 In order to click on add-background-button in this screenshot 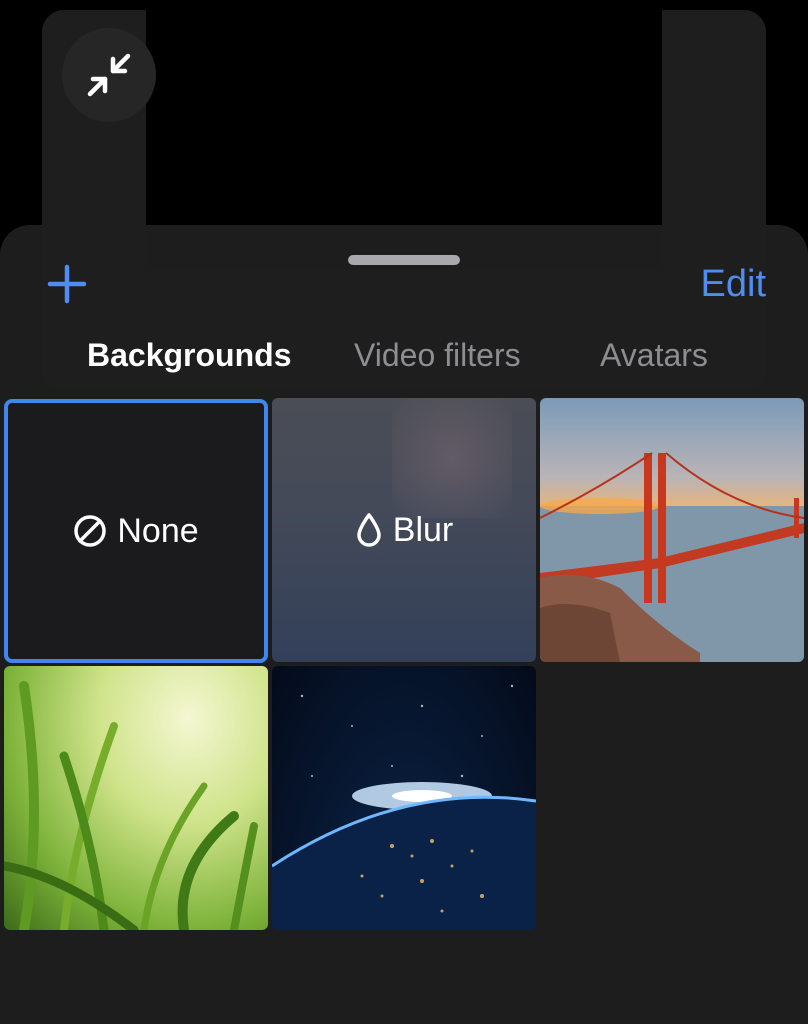, I will do `click(67, 284)`.